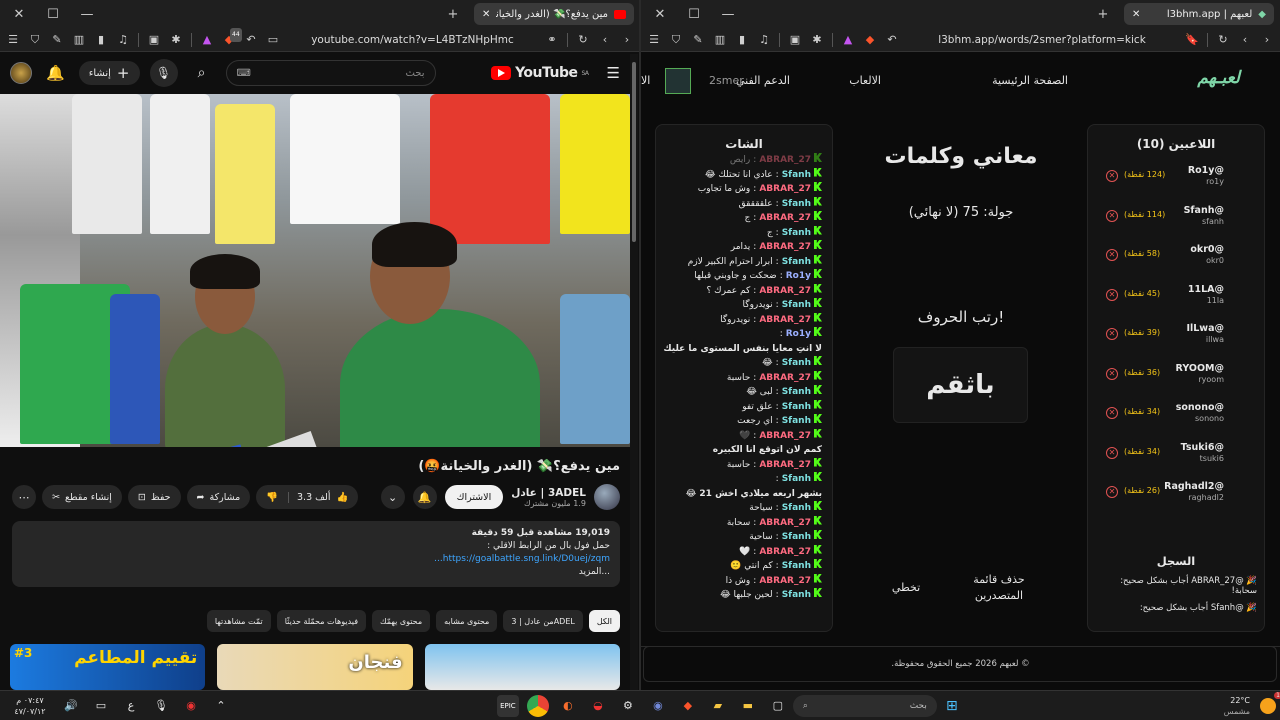 The width and height of the screenshot is (1280, 720). What do you see at coordinates (817, 40) in the screenshot?
I see `puzzle-icon: ✱` at bounding box center [817, 40].